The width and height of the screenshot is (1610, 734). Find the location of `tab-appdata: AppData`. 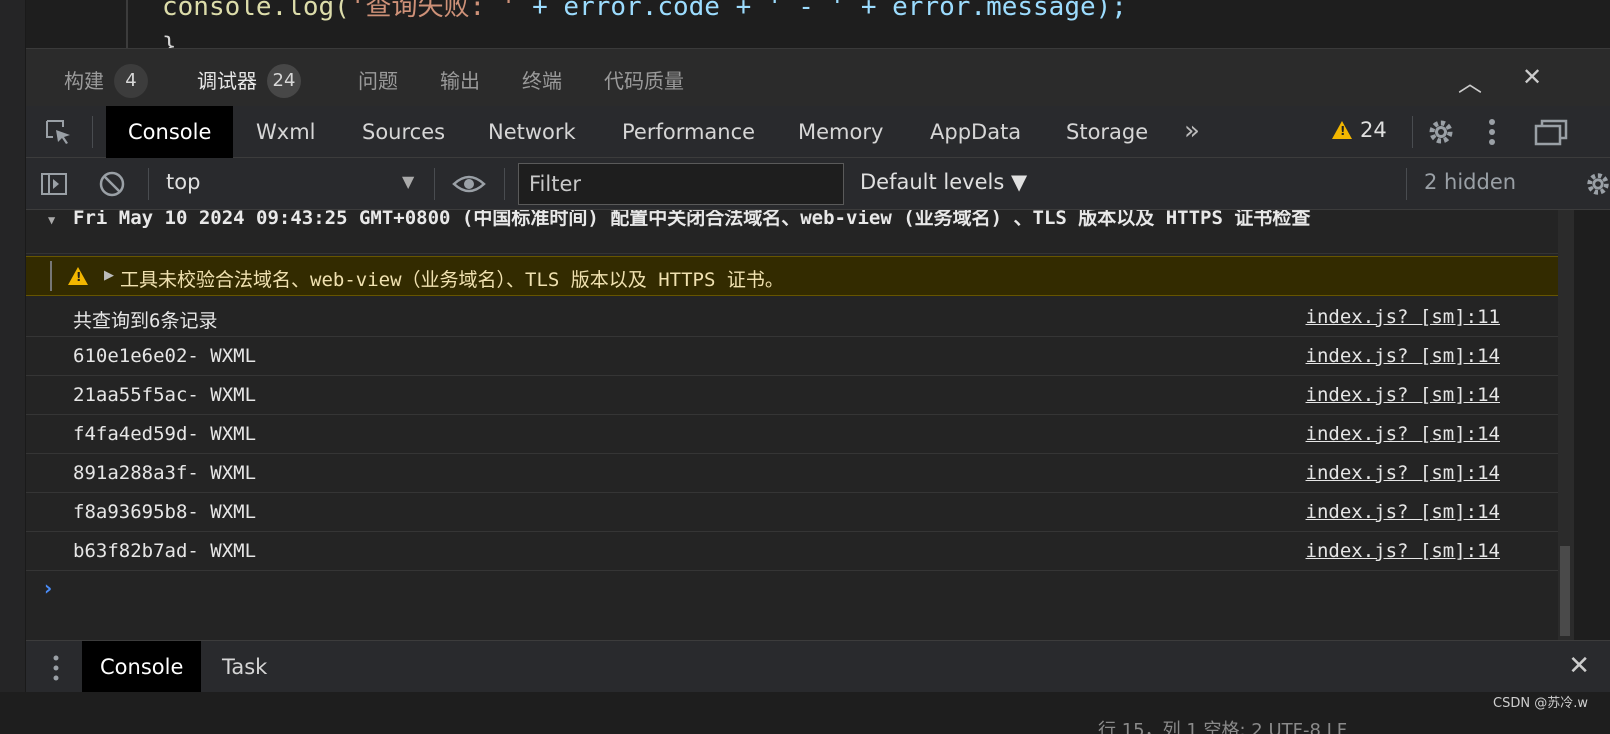

tab-appdata: AppData is located at coordinates (975, 132).